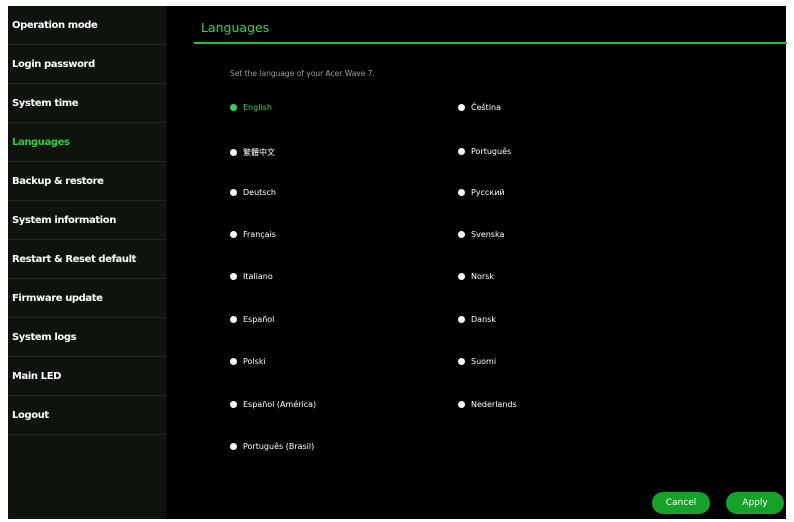 This screenshot has width=794, height=522. I want to click on language-option-russian: Русский, so click(481, 192).